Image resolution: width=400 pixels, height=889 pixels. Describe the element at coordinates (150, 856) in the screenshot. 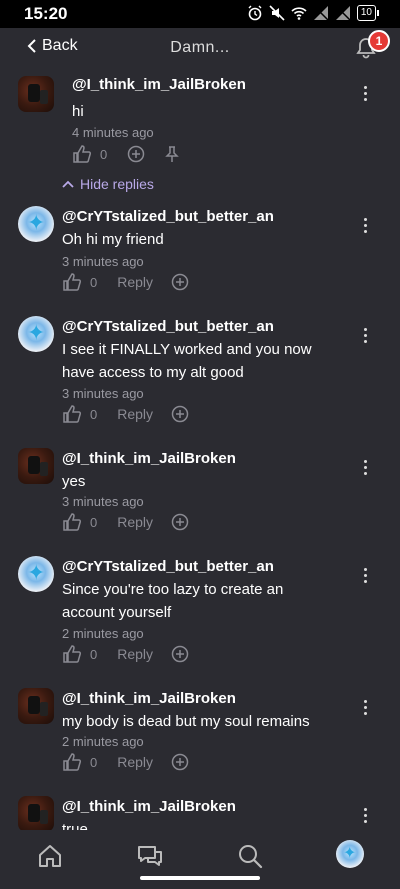

I see `chat-icon` at that location.